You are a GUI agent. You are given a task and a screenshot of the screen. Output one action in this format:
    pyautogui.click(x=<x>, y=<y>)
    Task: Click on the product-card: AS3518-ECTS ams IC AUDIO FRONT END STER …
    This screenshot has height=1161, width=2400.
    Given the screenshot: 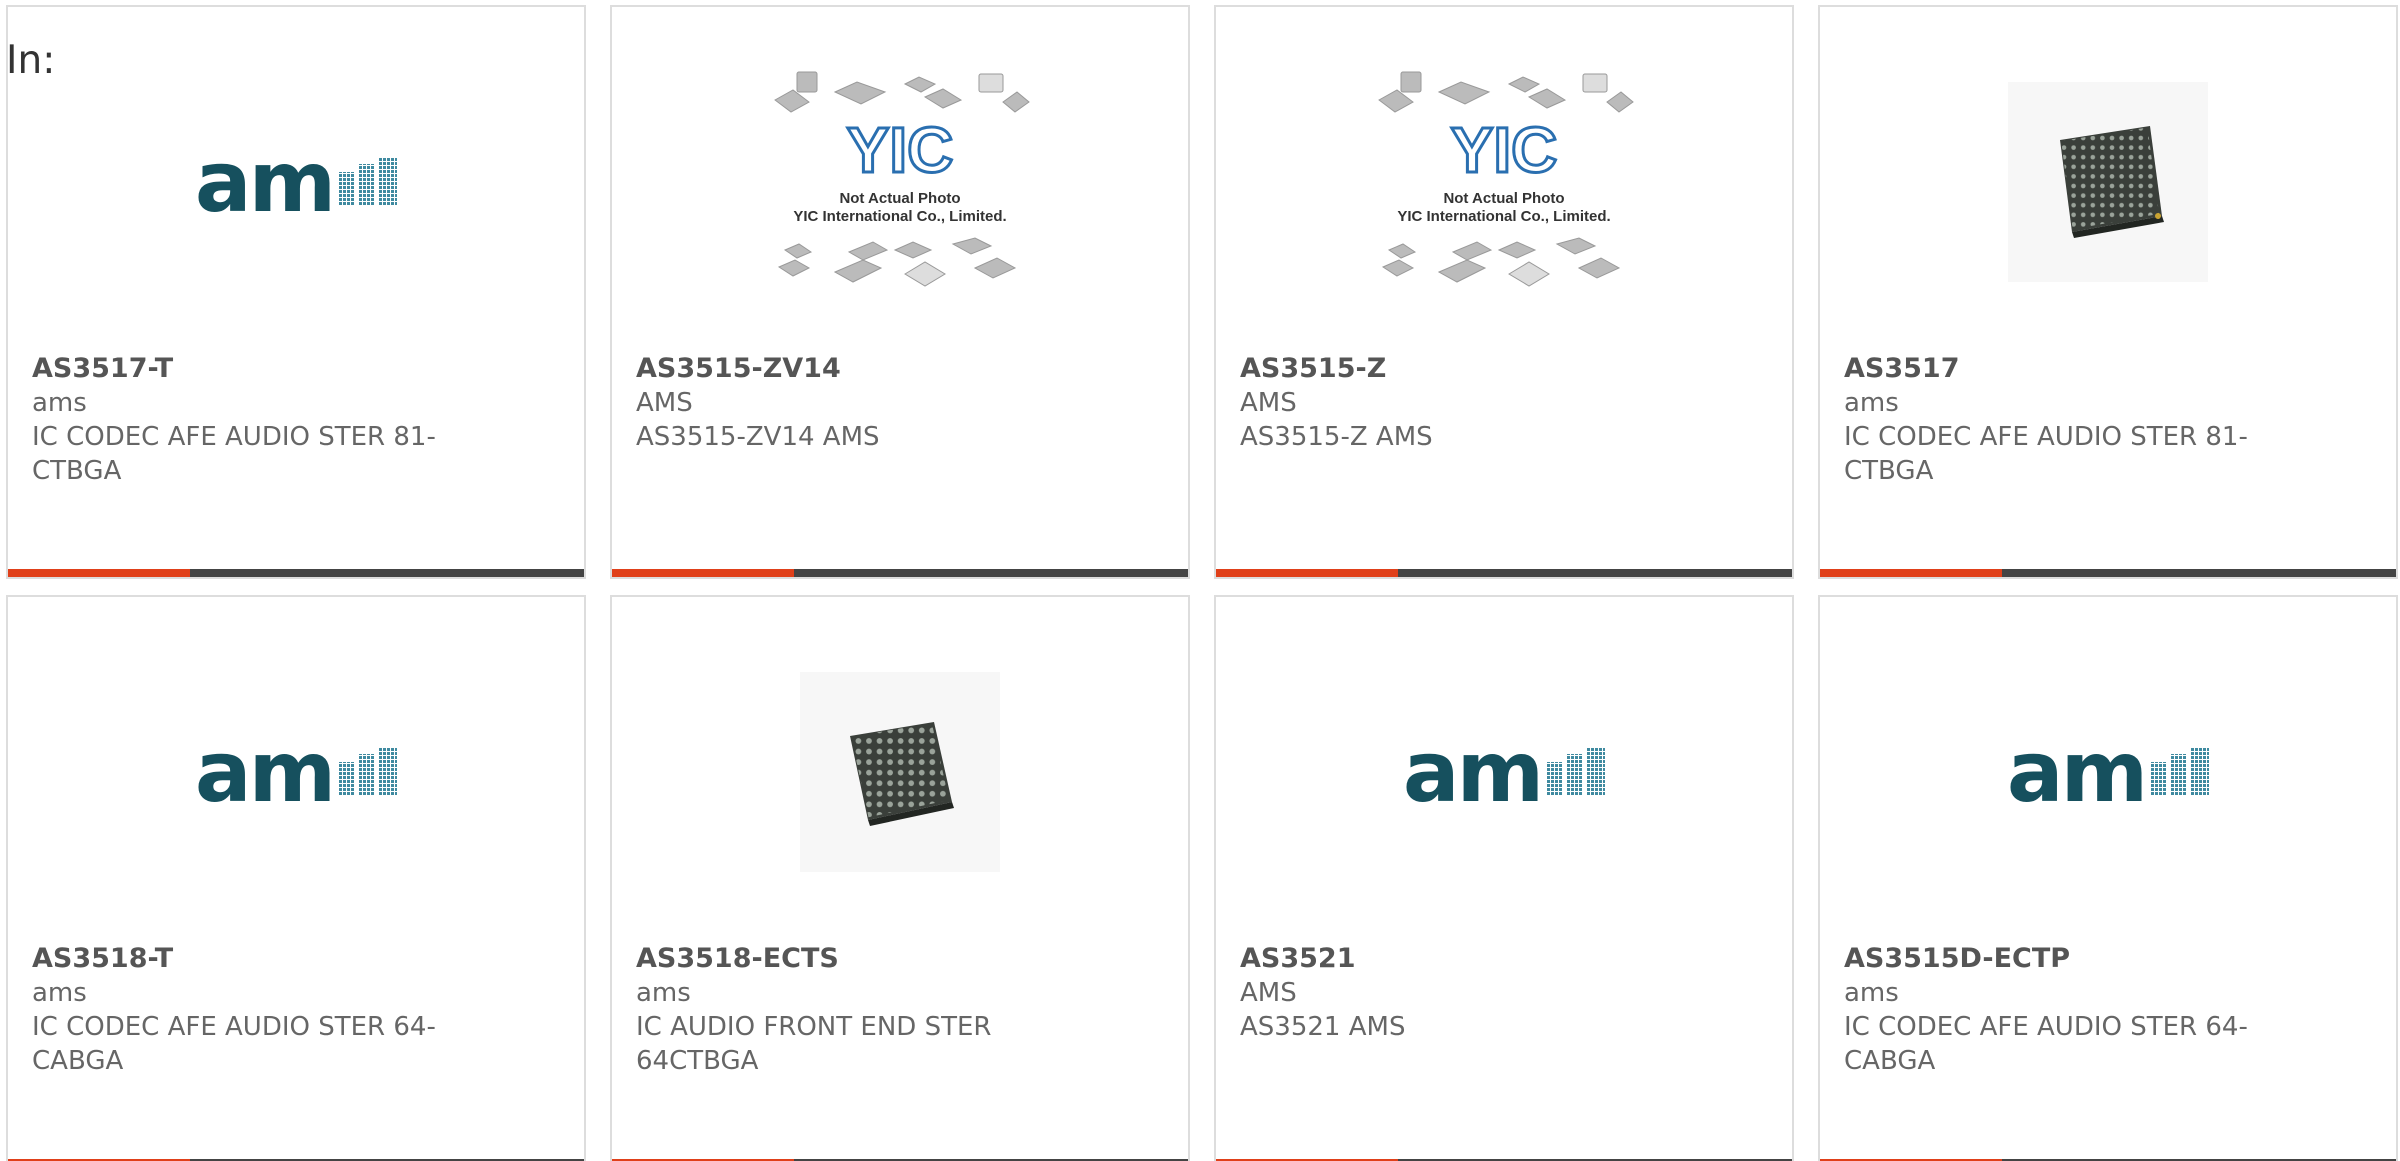 What is the action you would take?
    pyautogui.click(x=900, y=878)
    